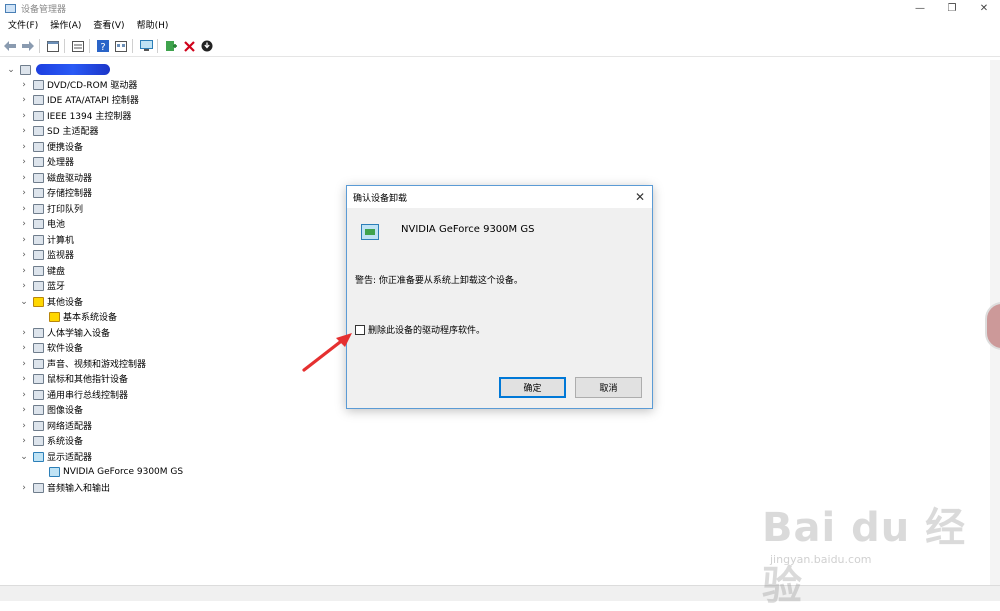 Image resolution: width=1000 pixels, height=611 pixels. I want to click on display-adapter-icon, so click(54, 471).